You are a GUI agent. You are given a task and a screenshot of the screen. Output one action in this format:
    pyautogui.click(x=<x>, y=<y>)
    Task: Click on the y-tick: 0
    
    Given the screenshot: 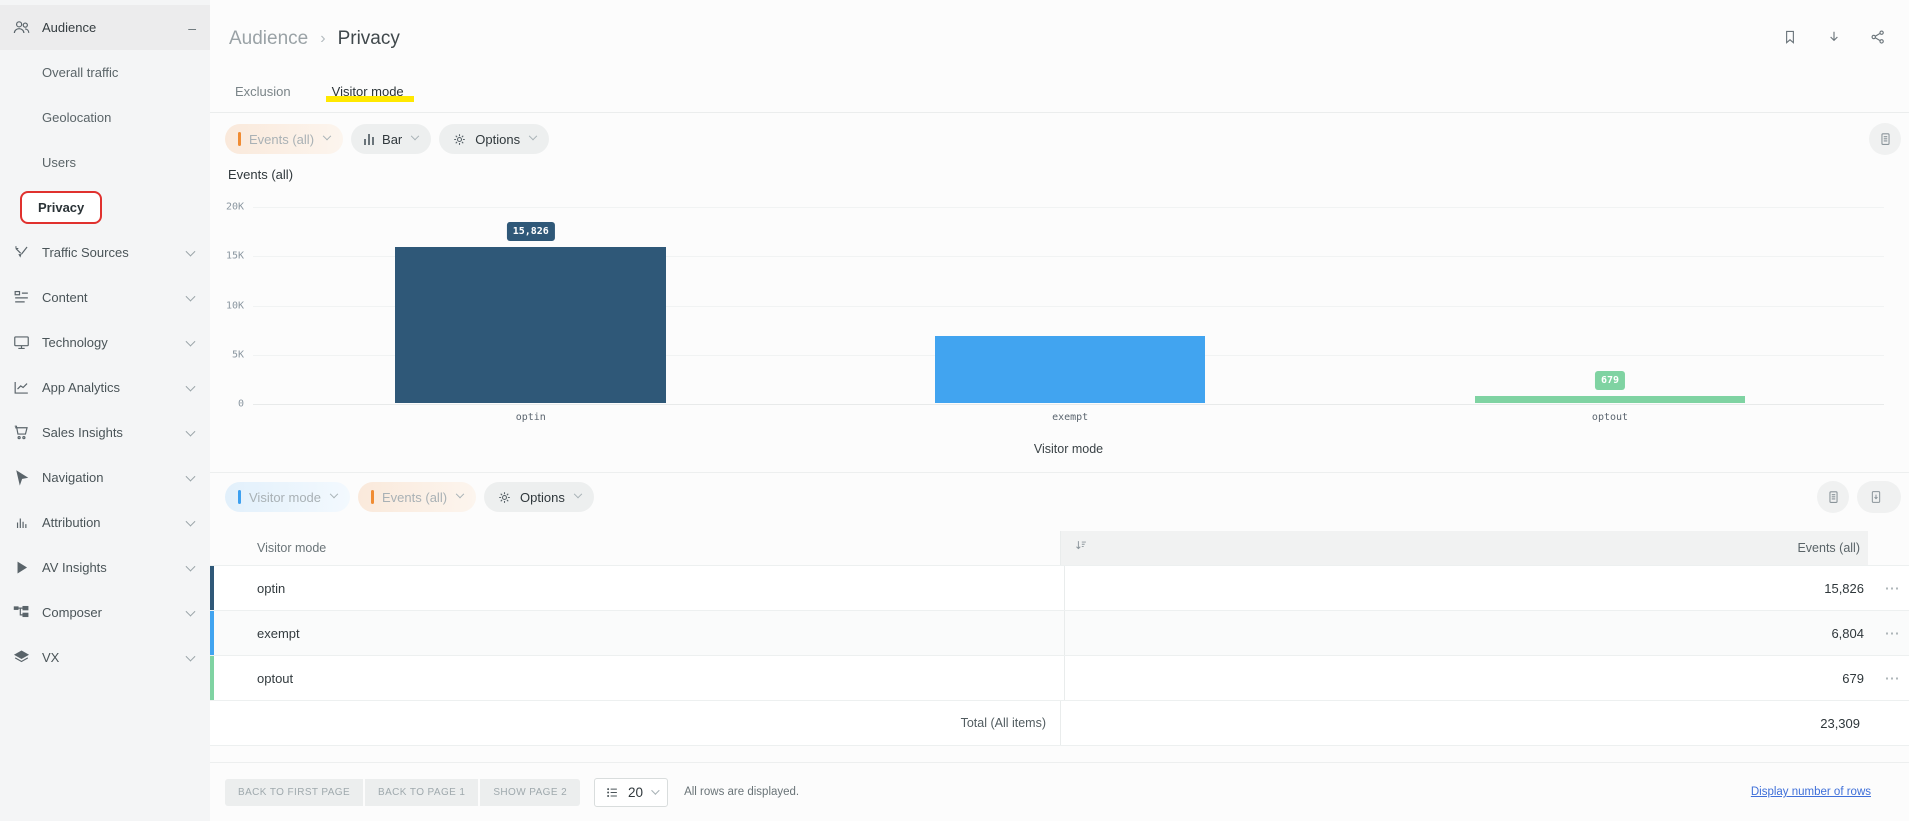 What is the action you would take?
    pyautogui.click(x=240, y=404)
    